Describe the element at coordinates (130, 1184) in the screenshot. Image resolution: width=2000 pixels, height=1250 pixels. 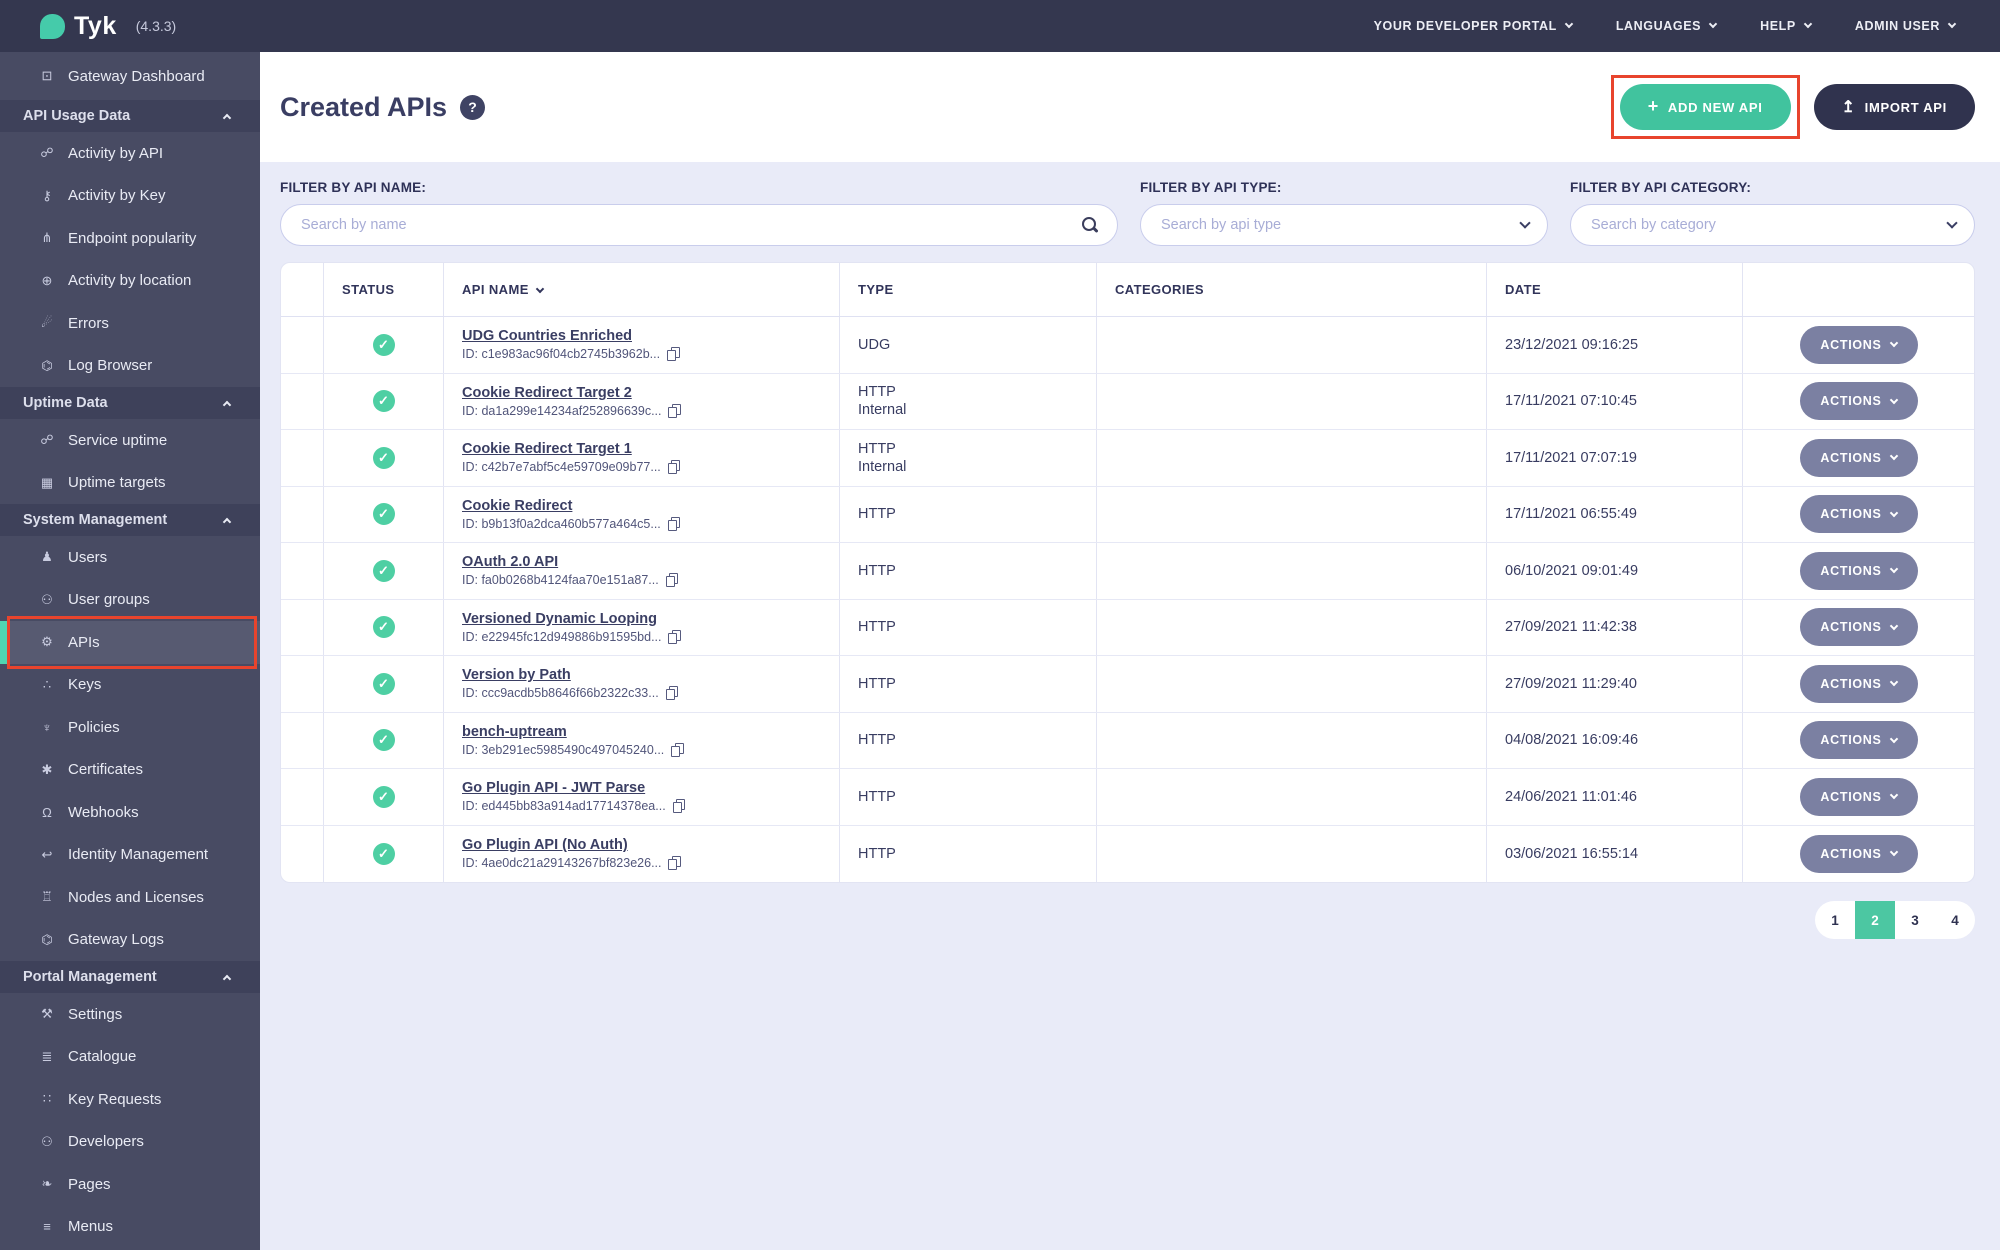
I see `sidebar-item-pages: ❧ Pages` at that location.